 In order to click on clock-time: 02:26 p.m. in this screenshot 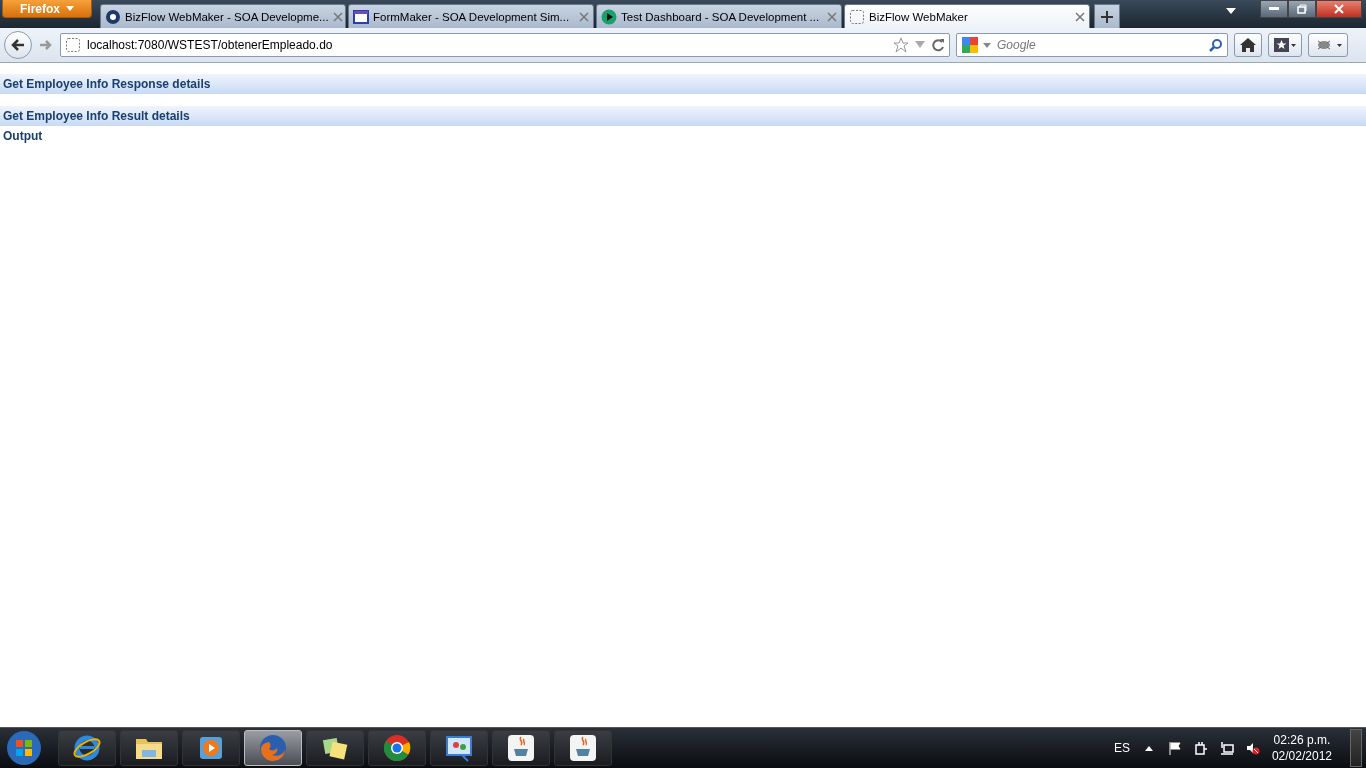, I will do `click(1302, 740)`.